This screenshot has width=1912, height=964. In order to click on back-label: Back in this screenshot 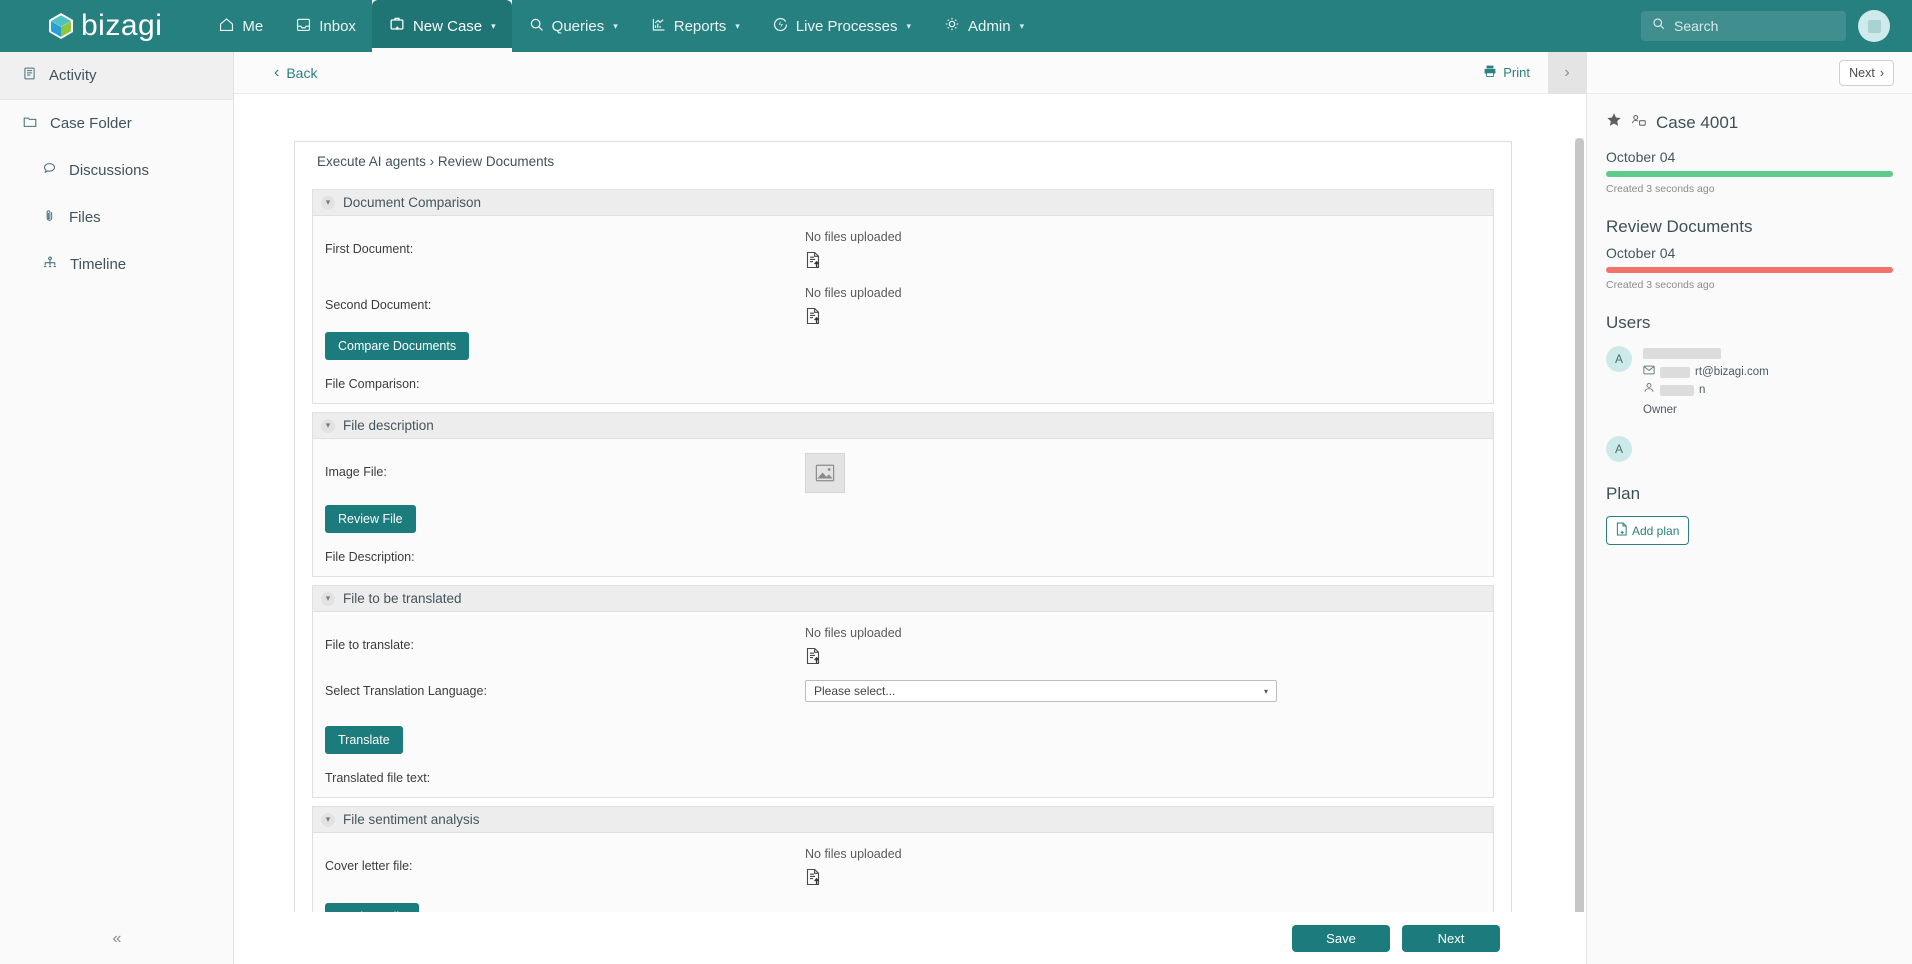, I will do `click(302, 72)`.